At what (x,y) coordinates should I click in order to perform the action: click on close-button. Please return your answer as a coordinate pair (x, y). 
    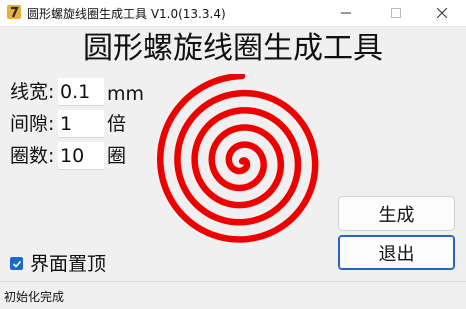
    Looking at the image, I should click on (442, 13).